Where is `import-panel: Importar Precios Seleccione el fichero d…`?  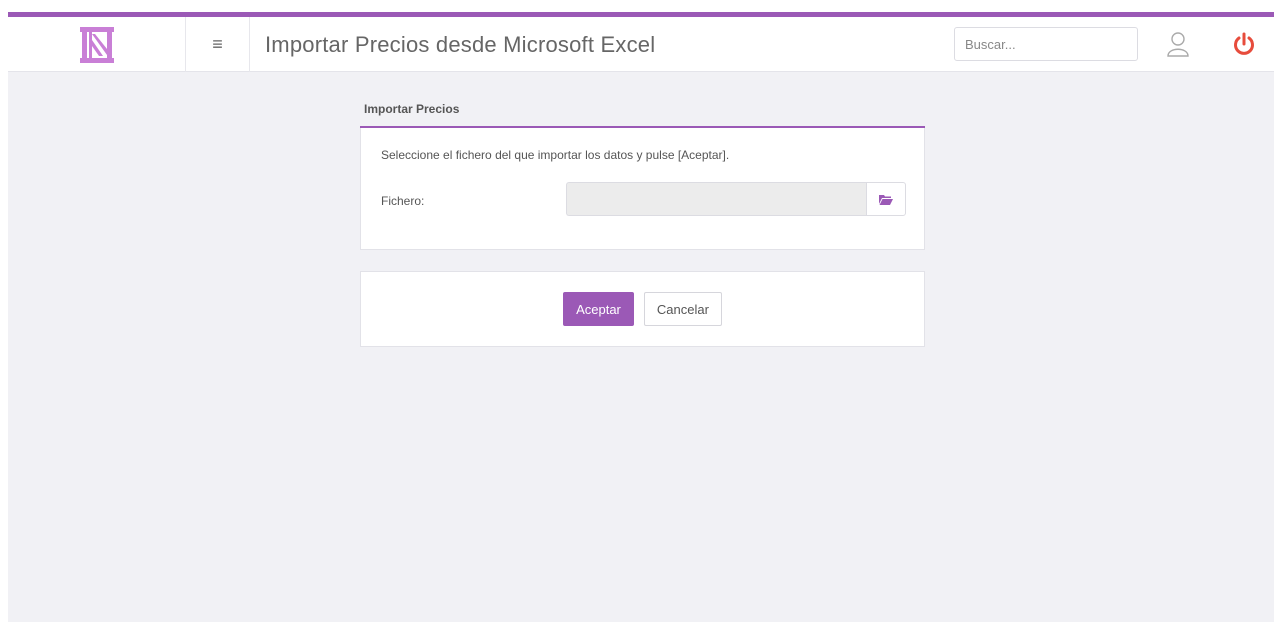
import-panel: Importar Precios Seleccione el fichero d… is located at coordinates (642, 170).